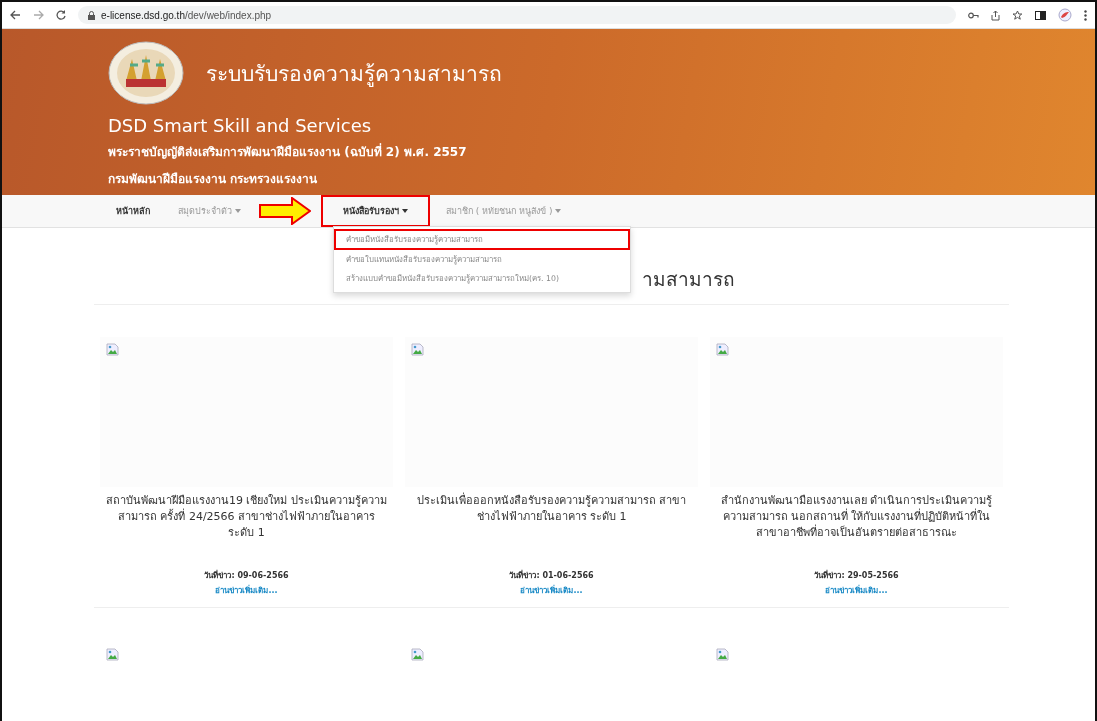 This screenshot has height=721, width=1097. I want to click on more-icon, so click(1085, 15).